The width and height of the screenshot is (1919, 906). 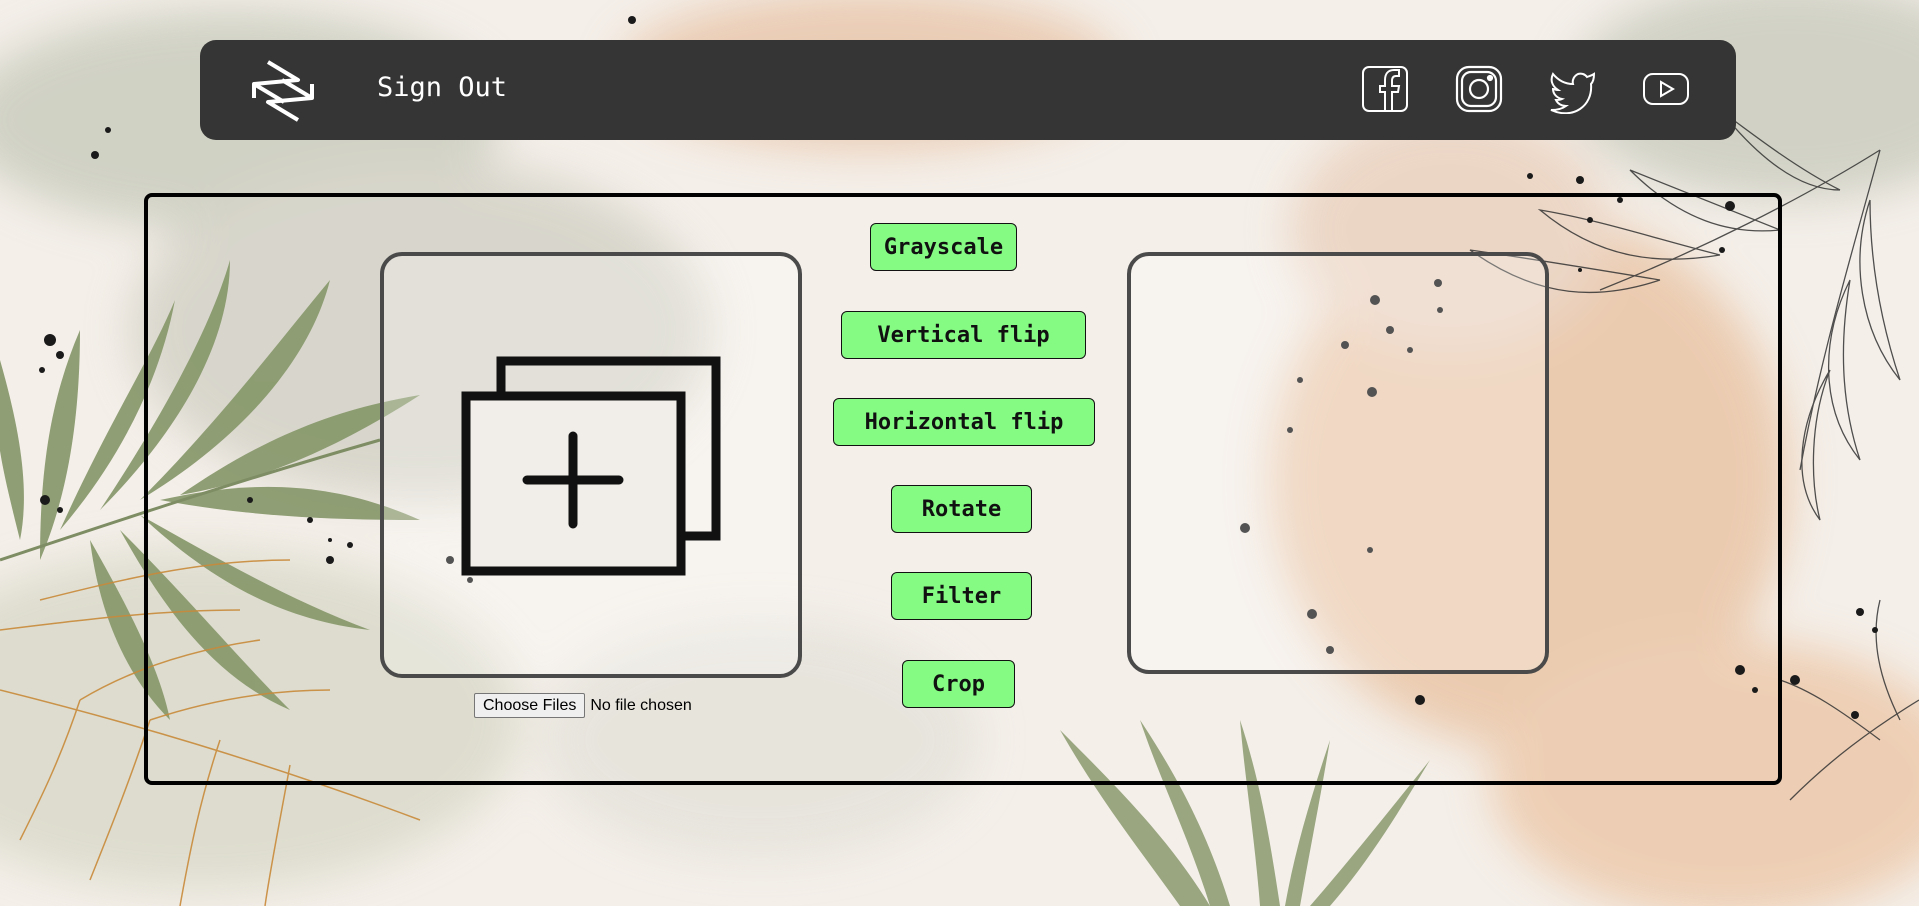 I want to click on youtube-icon, so click(x=1666, y=89).